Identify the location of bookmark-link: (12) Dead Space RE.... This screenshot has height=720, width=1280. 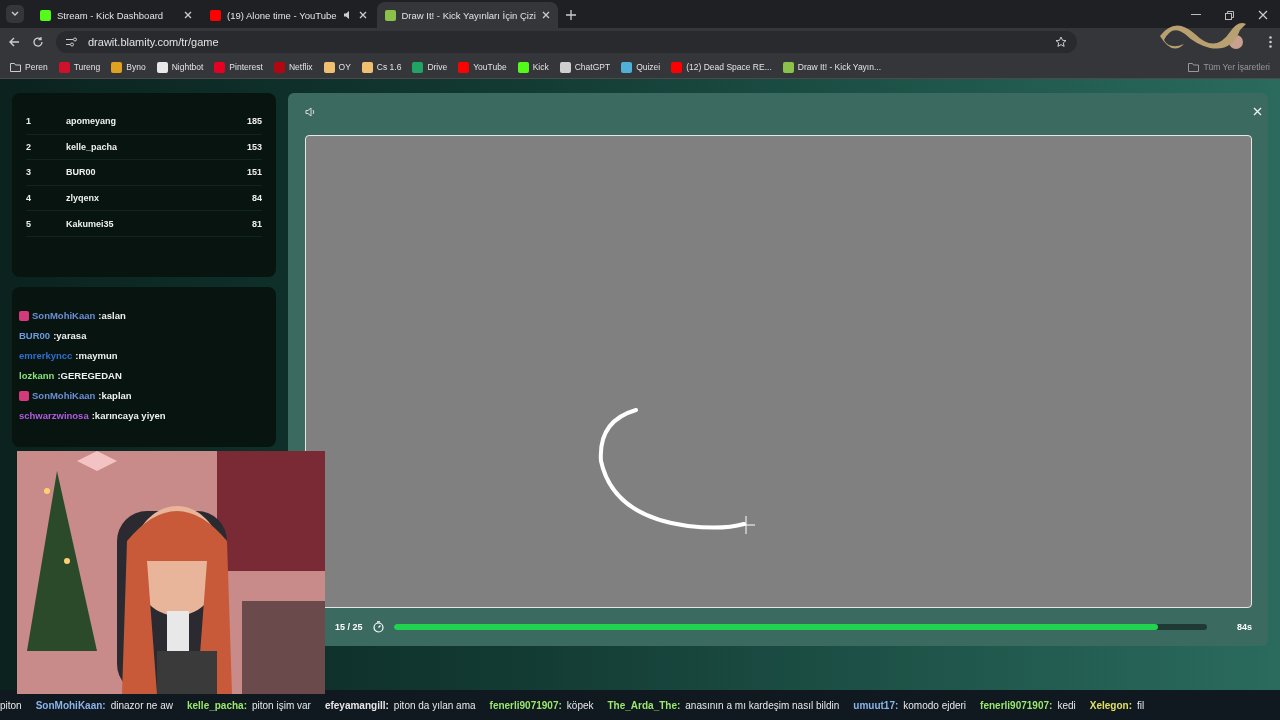
(721, 67).